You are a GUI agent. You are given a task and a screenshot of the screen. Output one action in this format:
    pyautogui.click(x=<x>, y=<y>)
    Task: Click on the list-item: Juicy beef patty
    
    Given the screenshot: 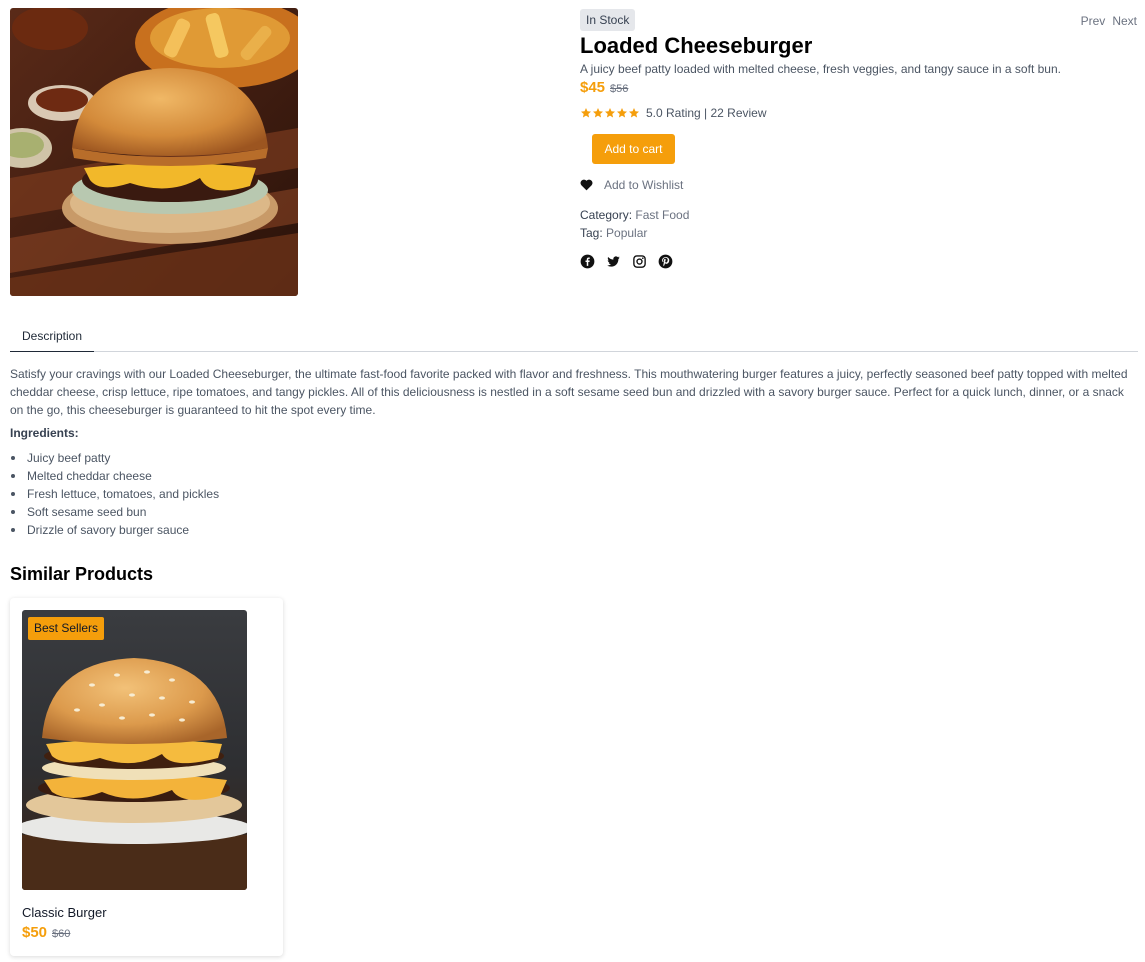 What is the action you would take?
    pyautogui.click(x=114, y=458)
    